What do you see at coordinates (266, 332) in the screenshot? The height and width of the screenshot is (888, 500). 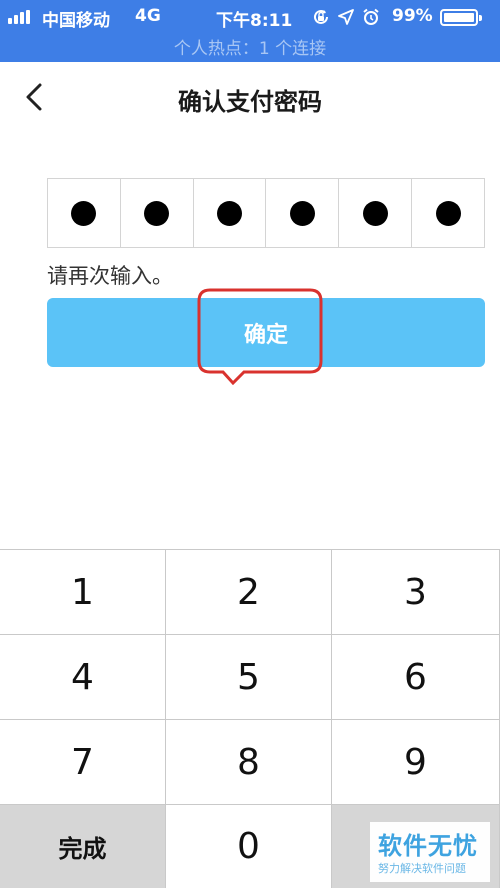 I see `confirm-button: 确定` at bounding box center [266, 332].